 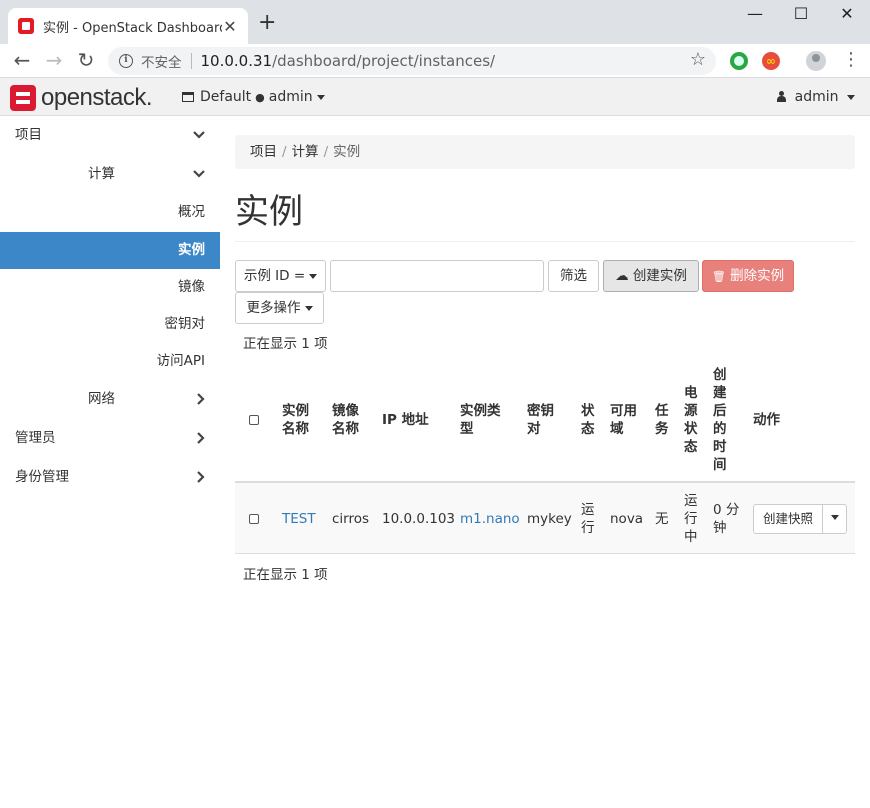 I want to click on new-tab-button: +, so click(x=267, y=23).